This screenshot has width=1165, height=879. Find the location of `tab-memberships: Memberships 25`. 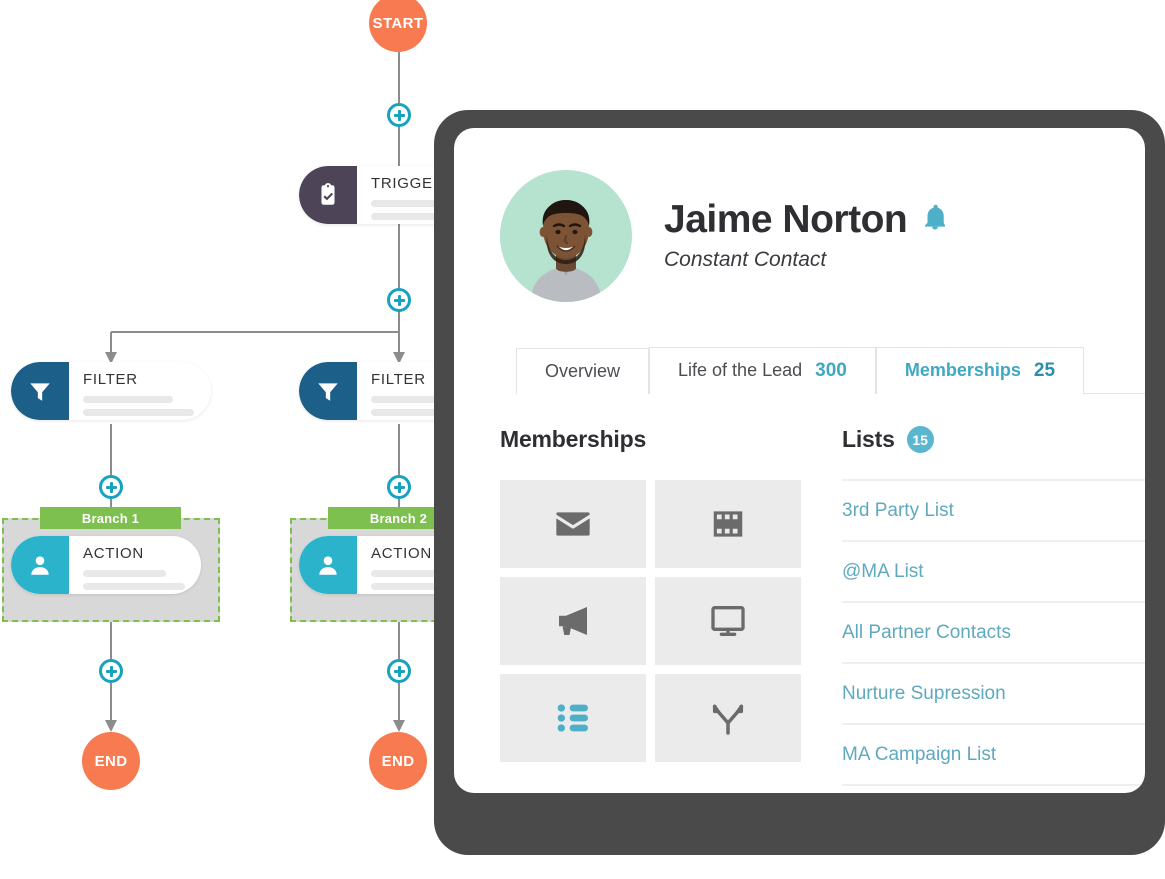

tab-memberships: Memberships 25 is located at coordinates (980, 370).